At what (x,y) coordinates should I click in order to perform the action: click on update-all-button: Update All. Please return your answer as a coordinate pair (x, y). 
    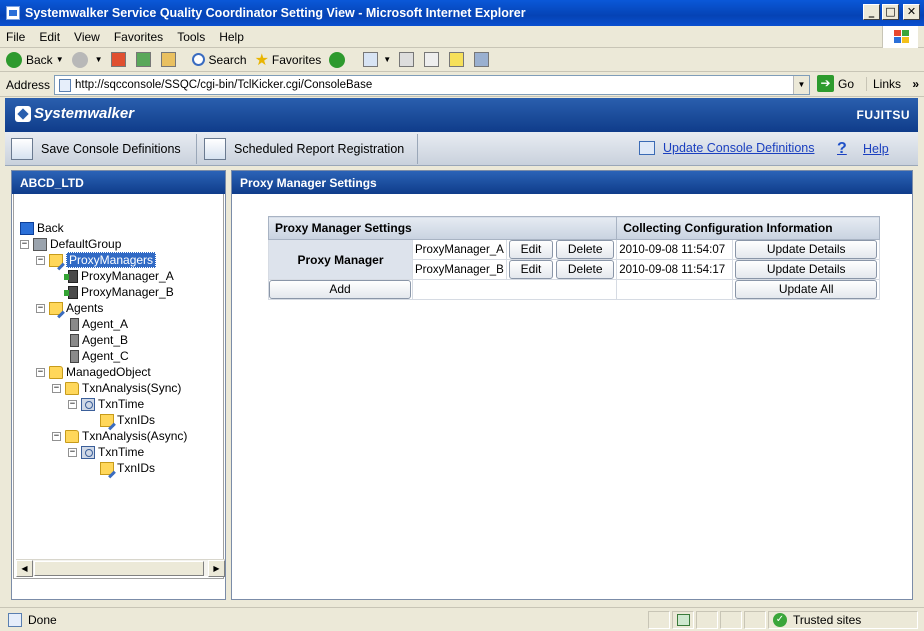
    Looking at the image, I should click on (806, 289).